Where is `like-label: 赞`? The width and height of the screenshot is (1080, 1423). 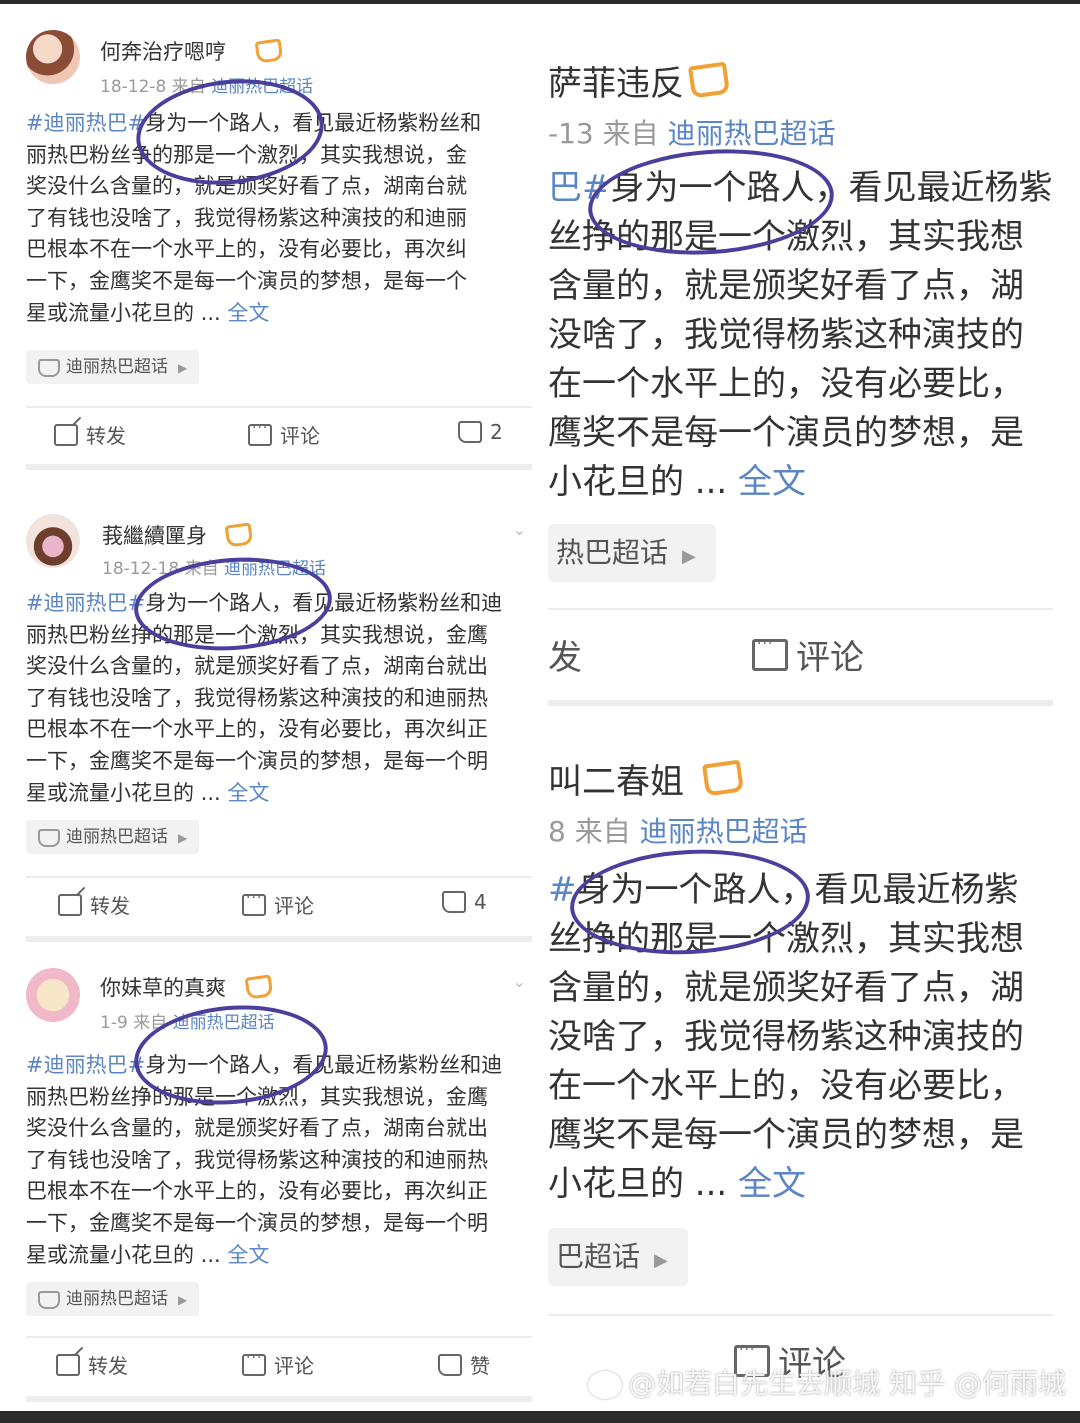
like-label: 赞 is located at coordinates (480, 1366).